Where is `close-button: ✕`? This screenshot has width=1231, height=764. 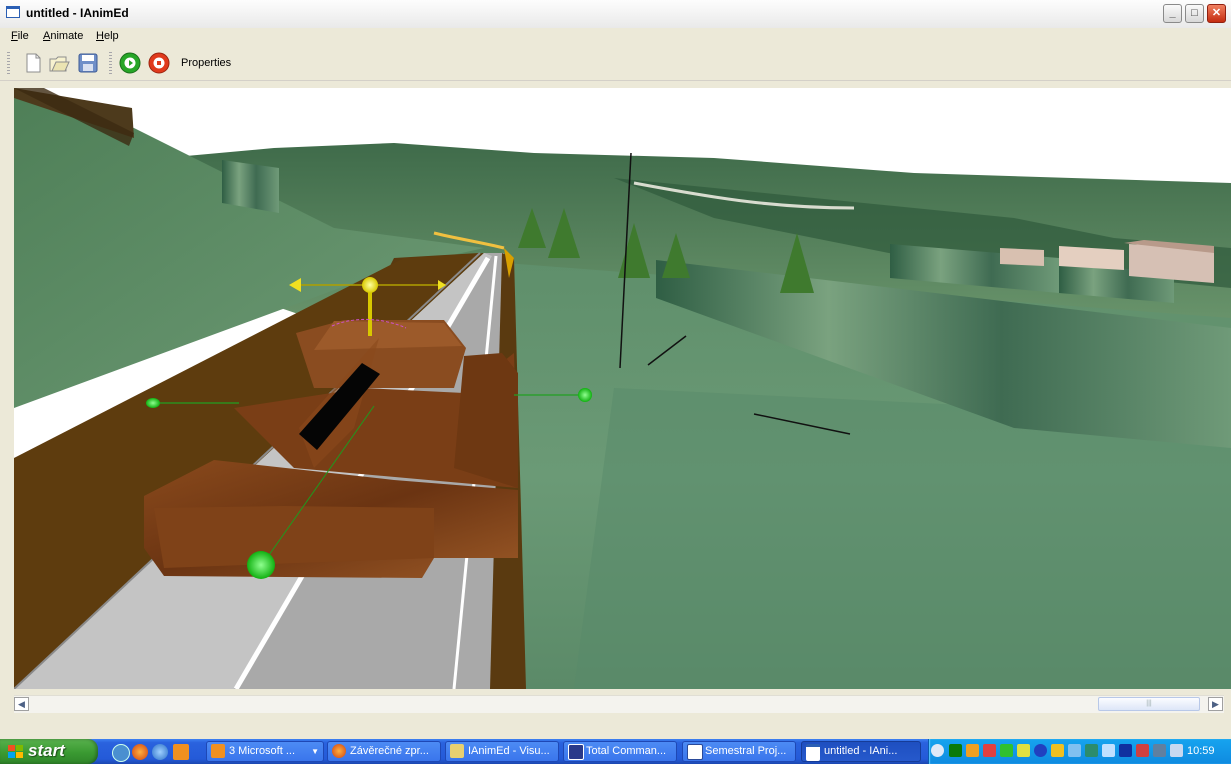
close-button: ✕ is located at coordinates (1216, 13).